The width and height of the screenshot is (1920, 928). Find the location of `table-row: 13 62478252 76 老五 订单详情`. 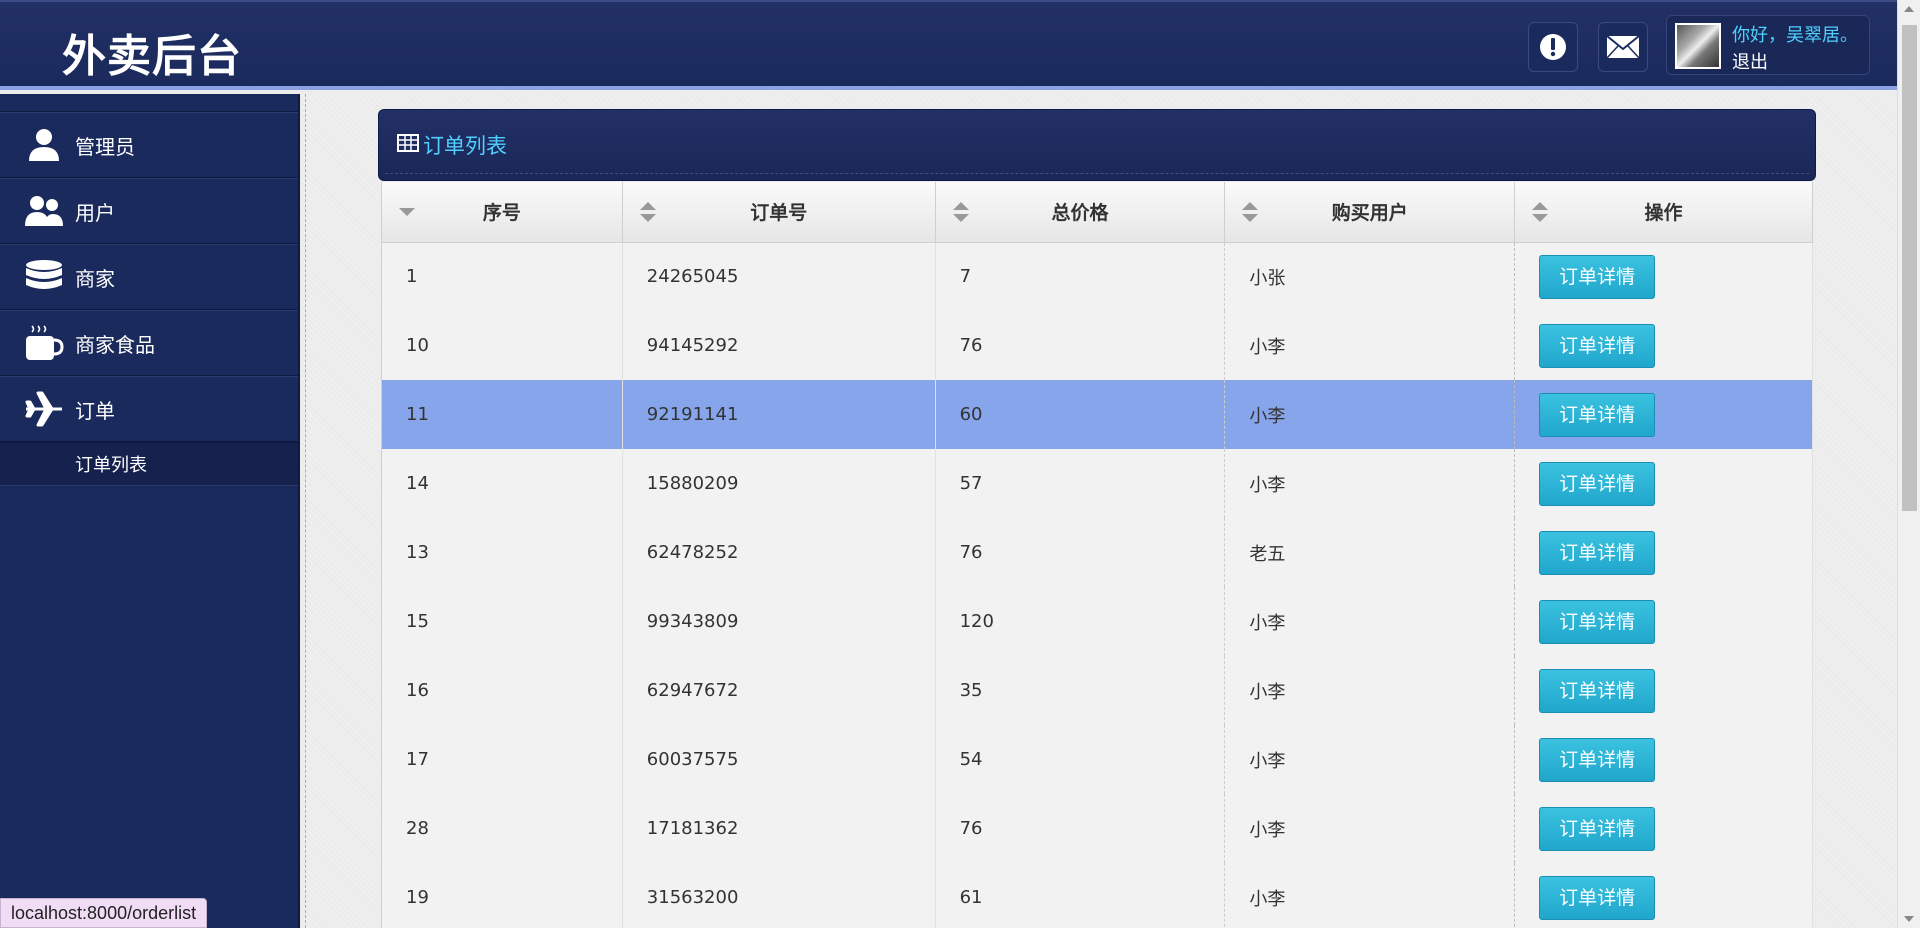

table-row: 13 62478252 76 老五 订单详情 is located at coordinates (1097, 552).